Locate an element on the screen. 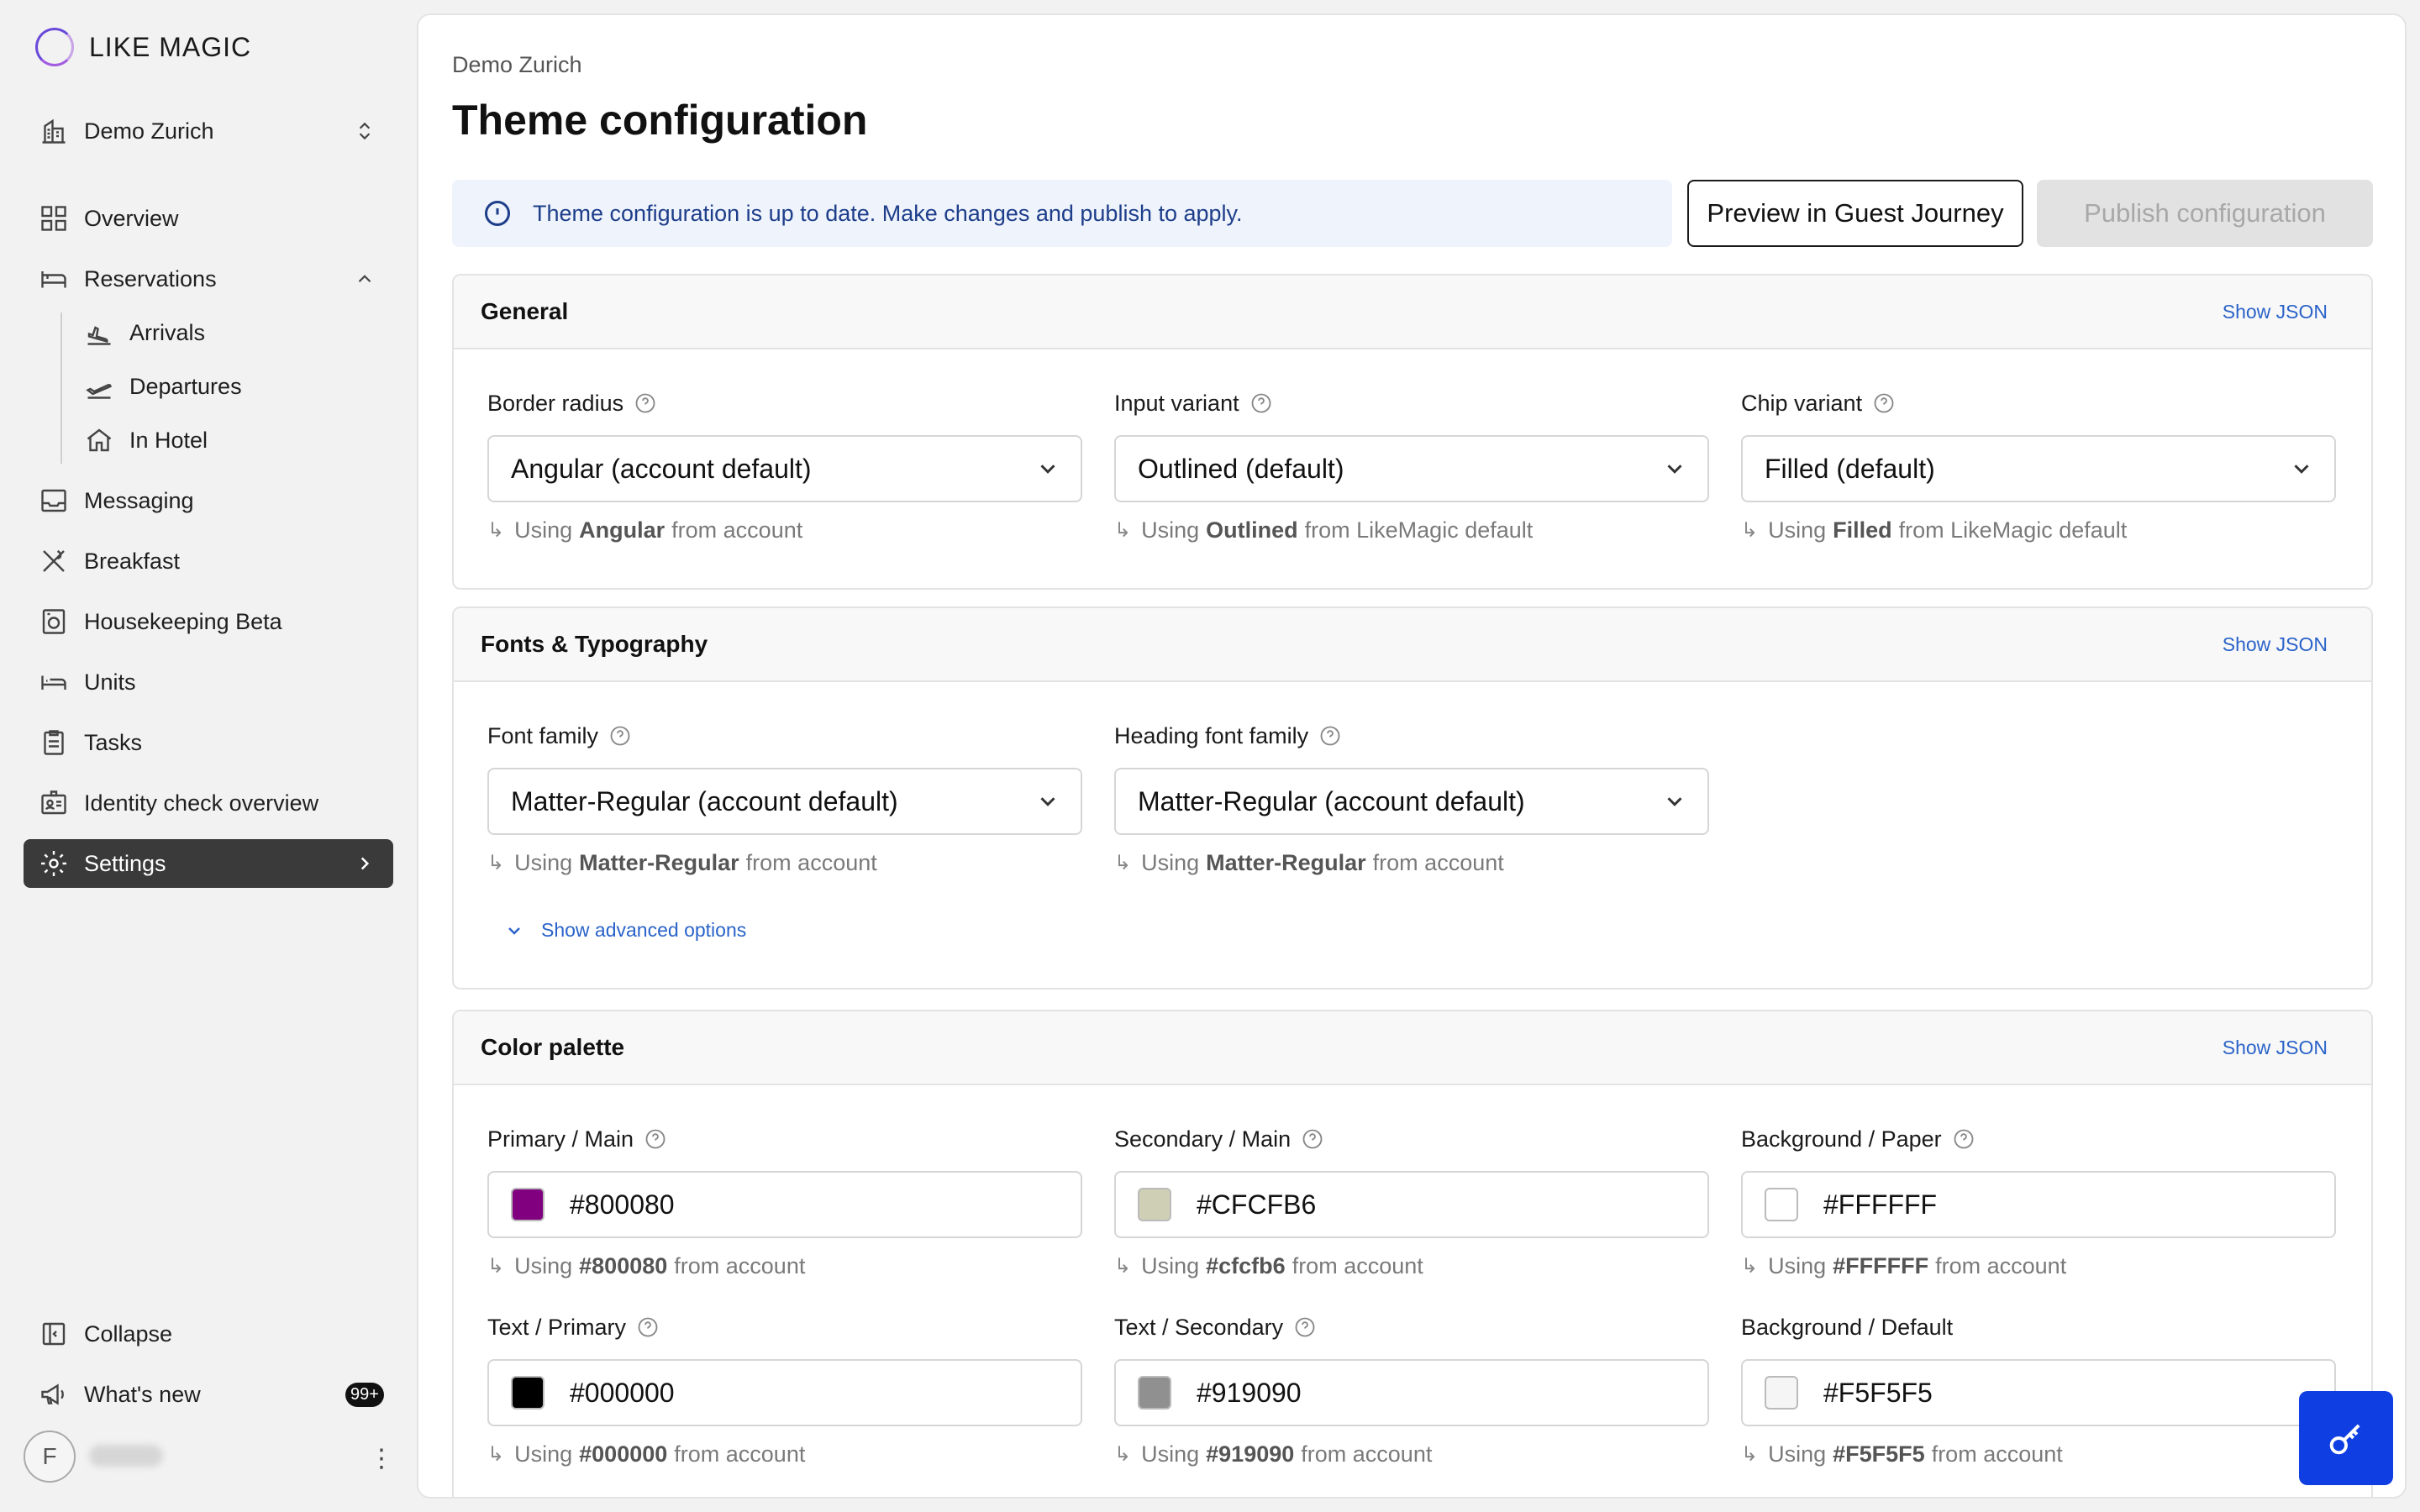  sidebar-item-housekeeping: Housekeeping Beta is located at coordinates (208, 621).